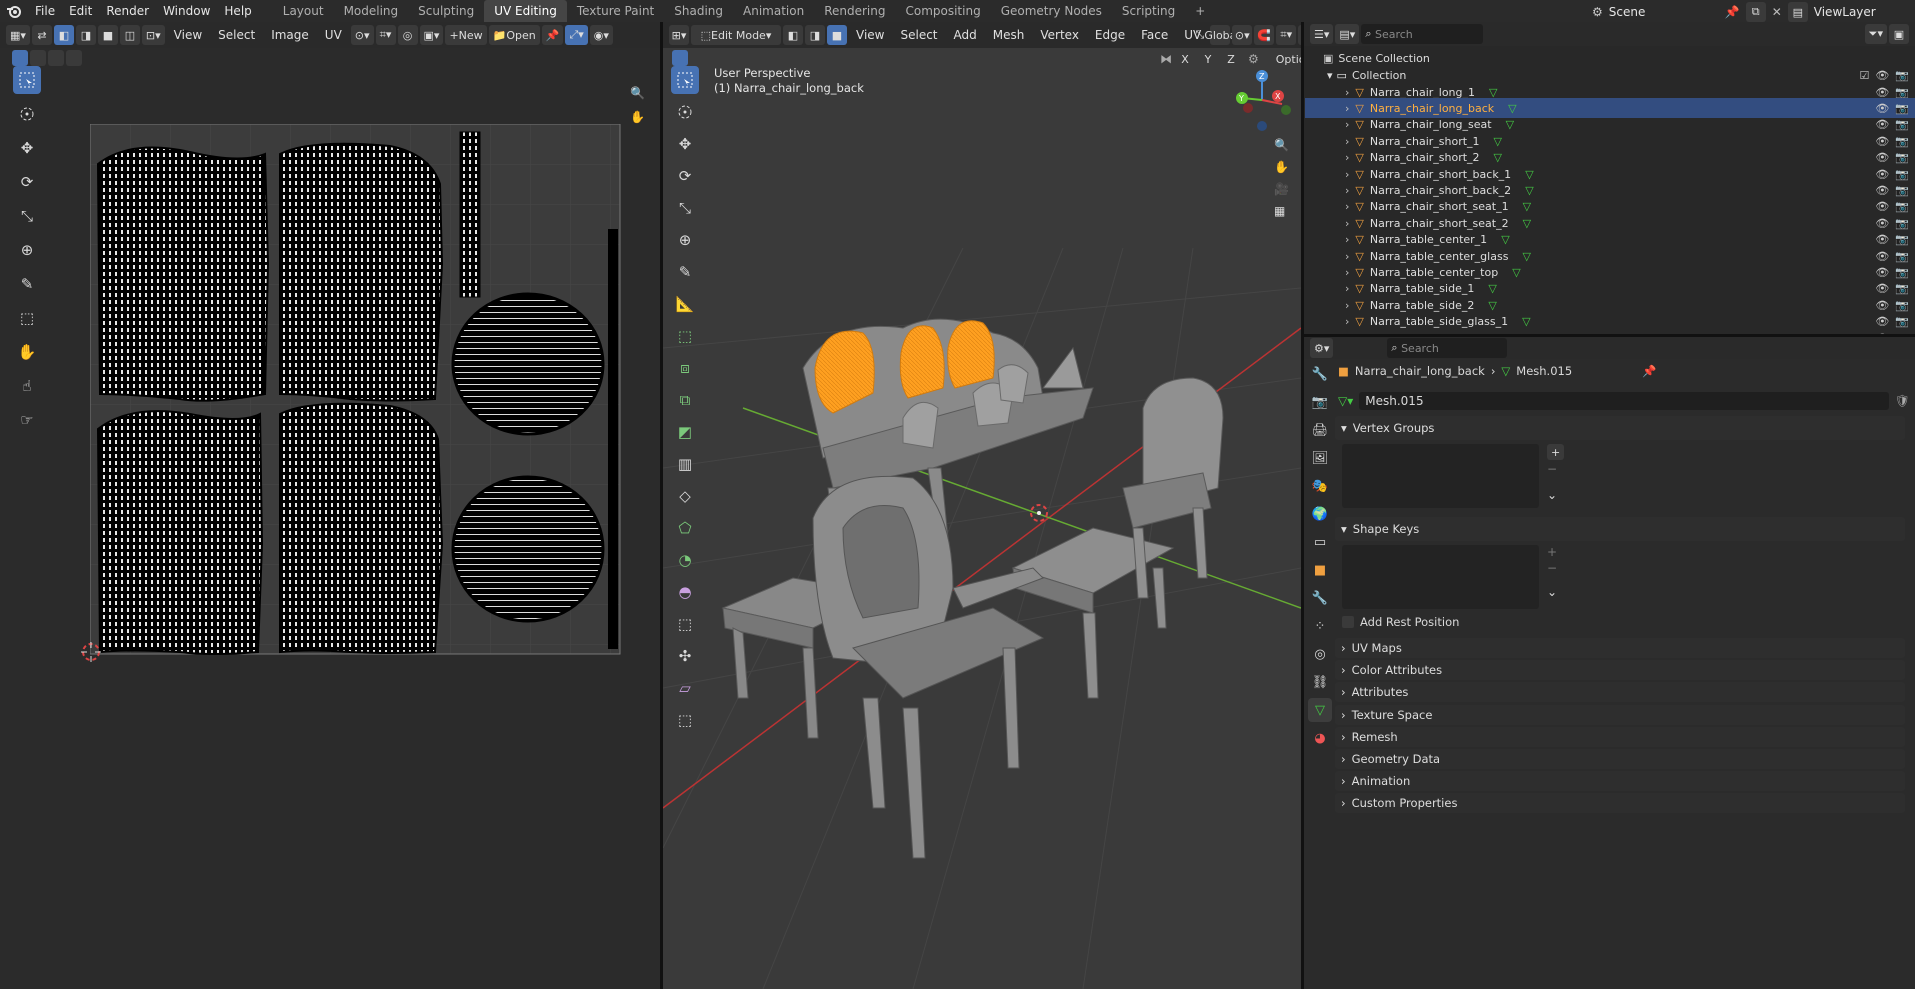 The width and height of the screenshot is (1915, 989). Describe the element at coordinates (1322, 34) in the screenshot. I see `outliner-type-icon: ☰▾` at that location.